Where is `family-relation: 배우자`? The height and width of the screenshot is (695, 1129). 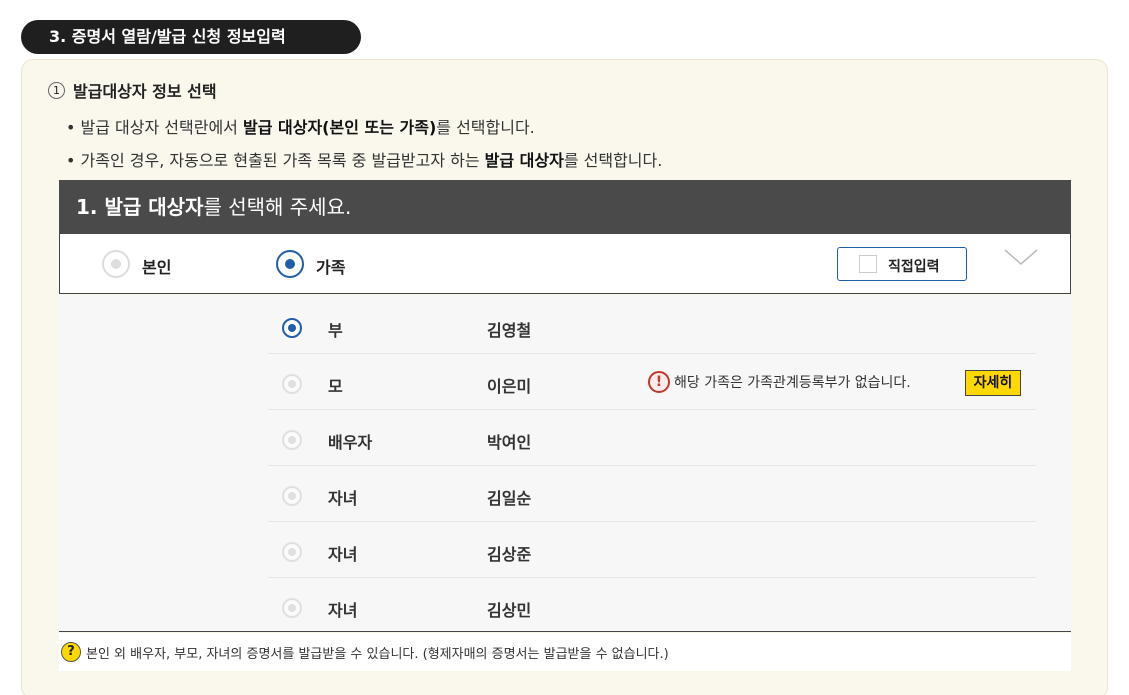 family-relation: 배우자 is located at coordinates (350, 442).